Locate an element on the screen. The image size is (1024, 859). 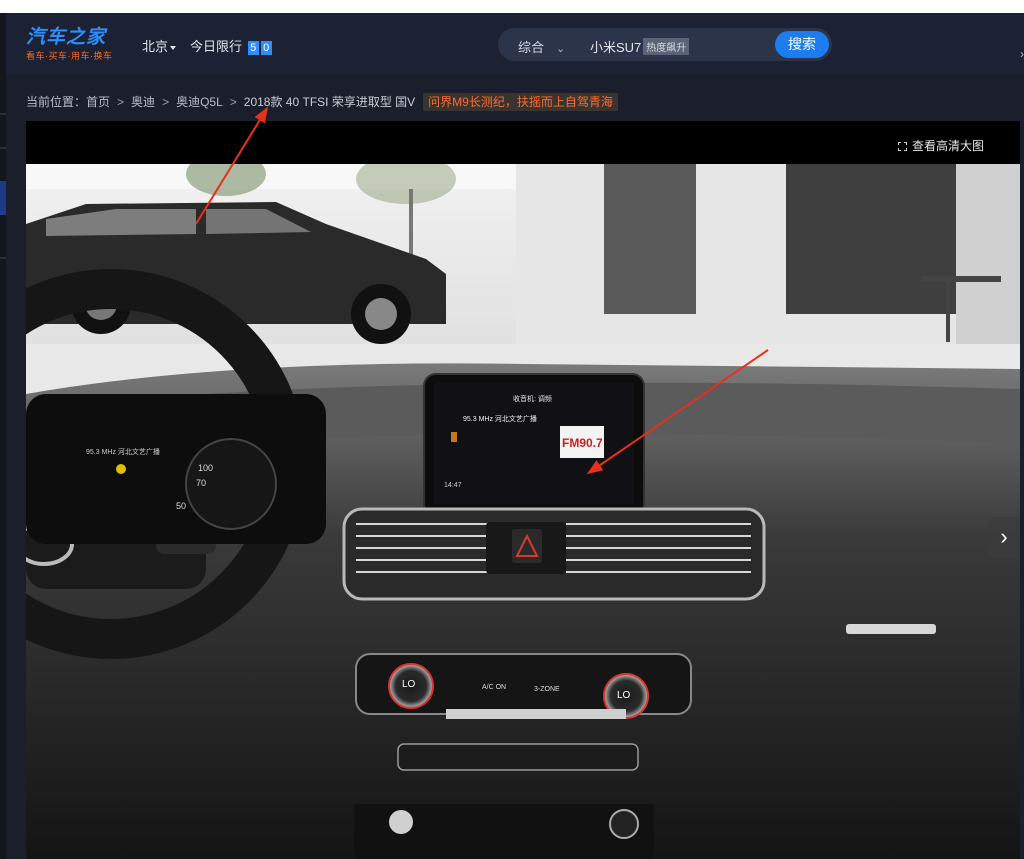
view-hd-label: 查看高清大图 is located at coordinates (947, 146).